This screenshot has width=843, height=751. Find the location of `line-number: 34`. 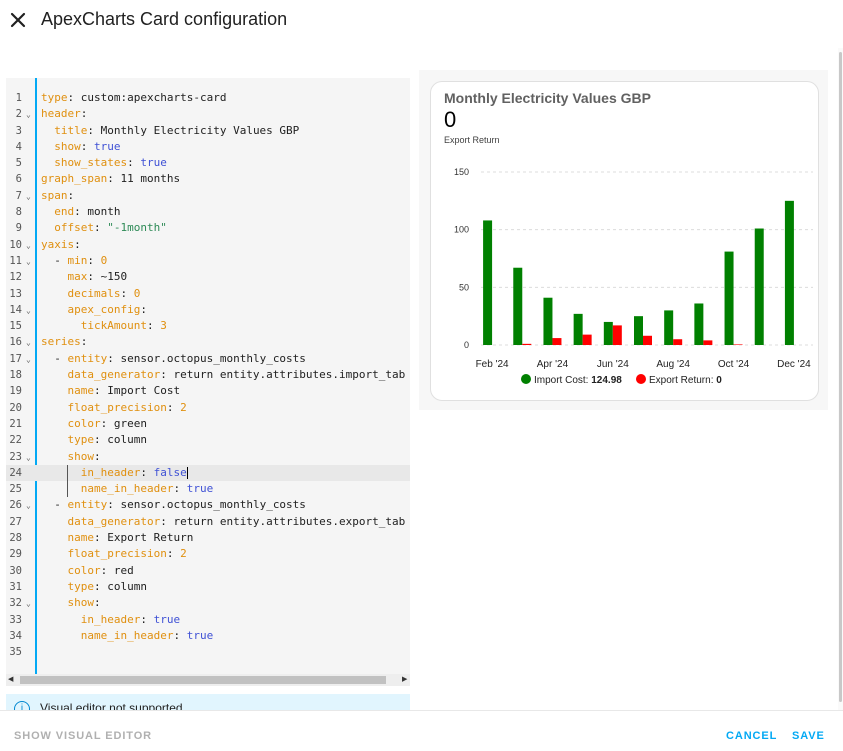

line-number: 34 is located at coordinates (15, 635).